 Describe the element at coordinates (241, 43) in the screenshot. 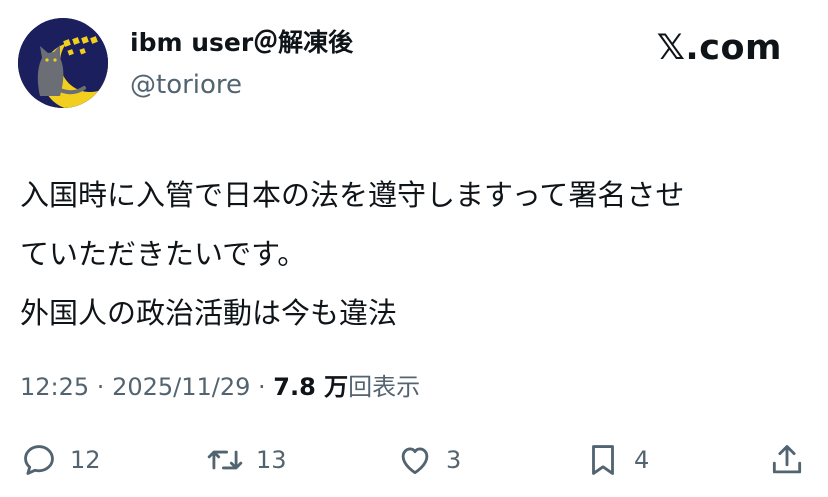

I see `author-display-name: ibm user＠解凍後` at that location.